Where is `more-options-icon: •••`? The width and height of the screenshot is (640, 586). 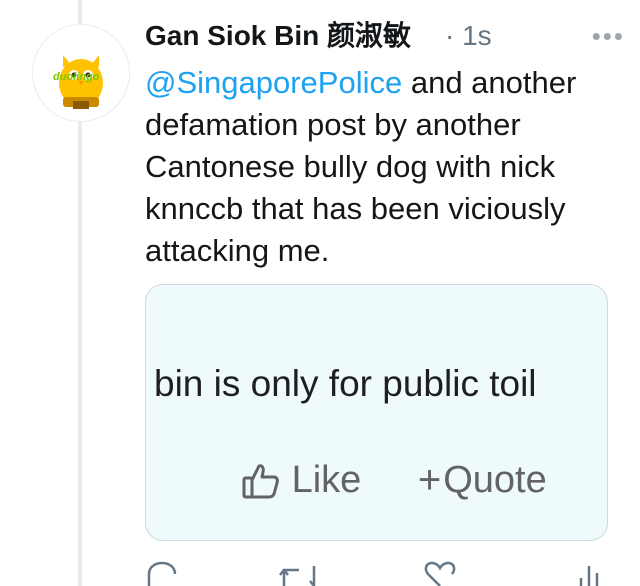 more-options-icon: ••• is located at coordinates (608, 36).